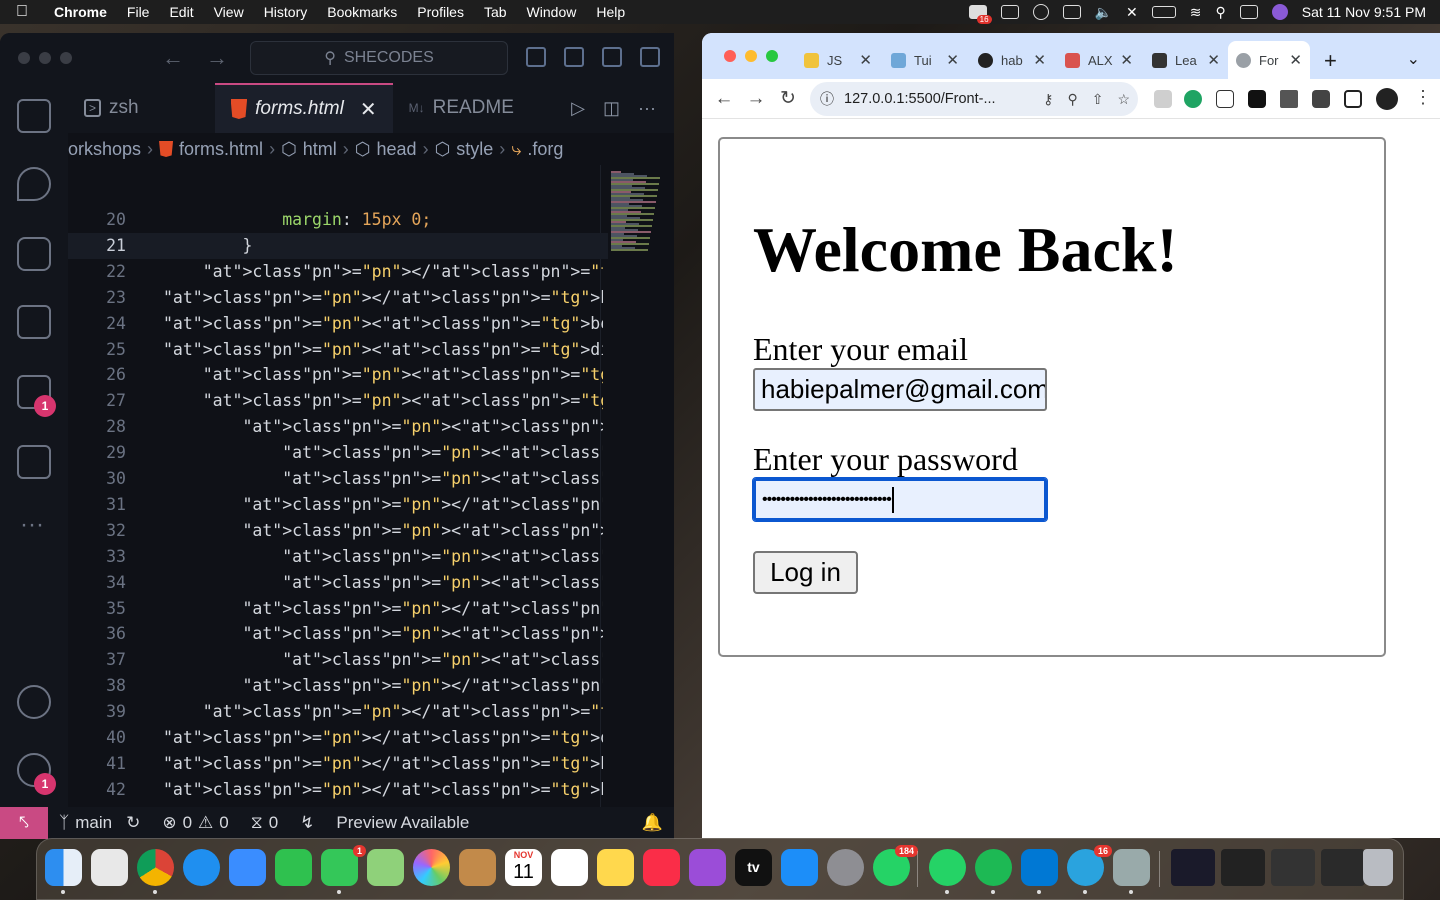 The image size is (1440, 900). Describe the element at coordinates (788, 98) in the screenshot. I see `reload-button: ↻` at that location.